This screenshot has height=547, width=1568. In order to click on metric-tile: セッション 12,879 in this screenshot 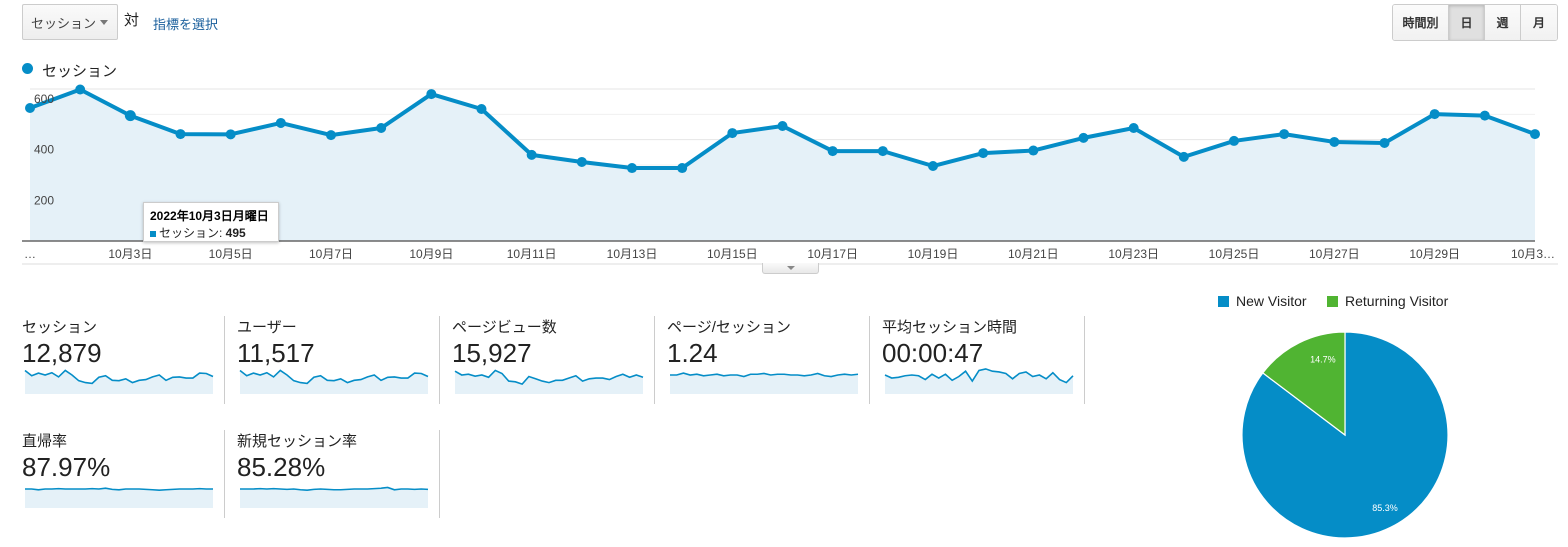, I will do `click(129, 361)`.